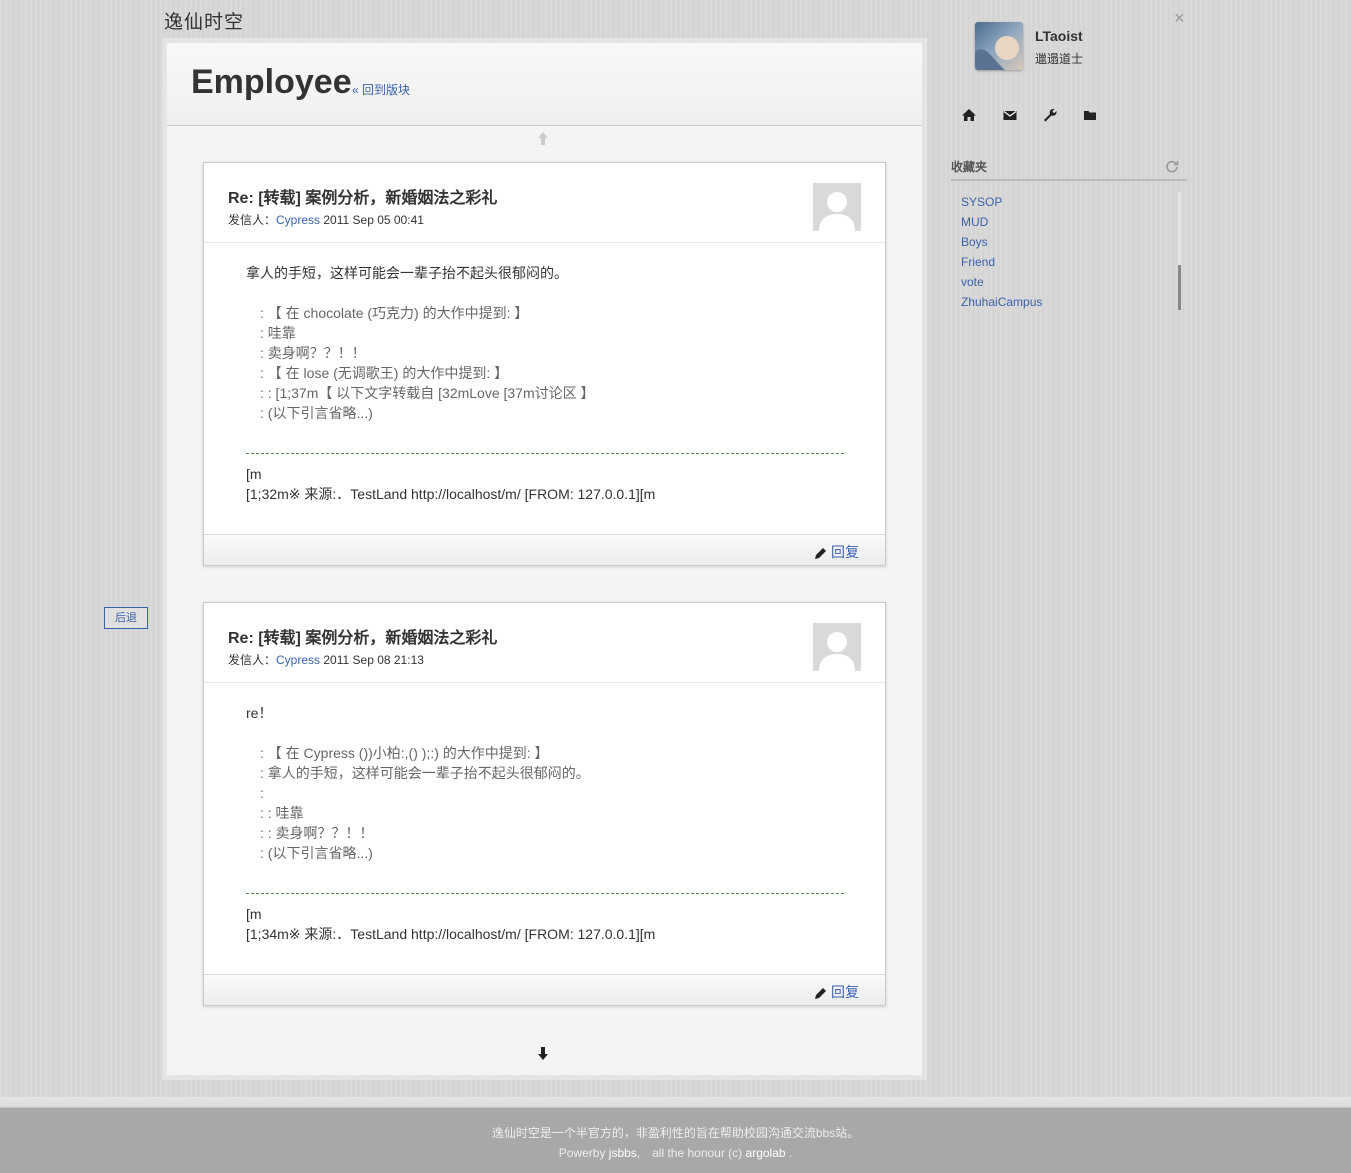 The width and height of the screenshot is (1351, 1173). Describe the element at coordinates (259, 713) in the screenshot. I see `post-text: re！` at that location.